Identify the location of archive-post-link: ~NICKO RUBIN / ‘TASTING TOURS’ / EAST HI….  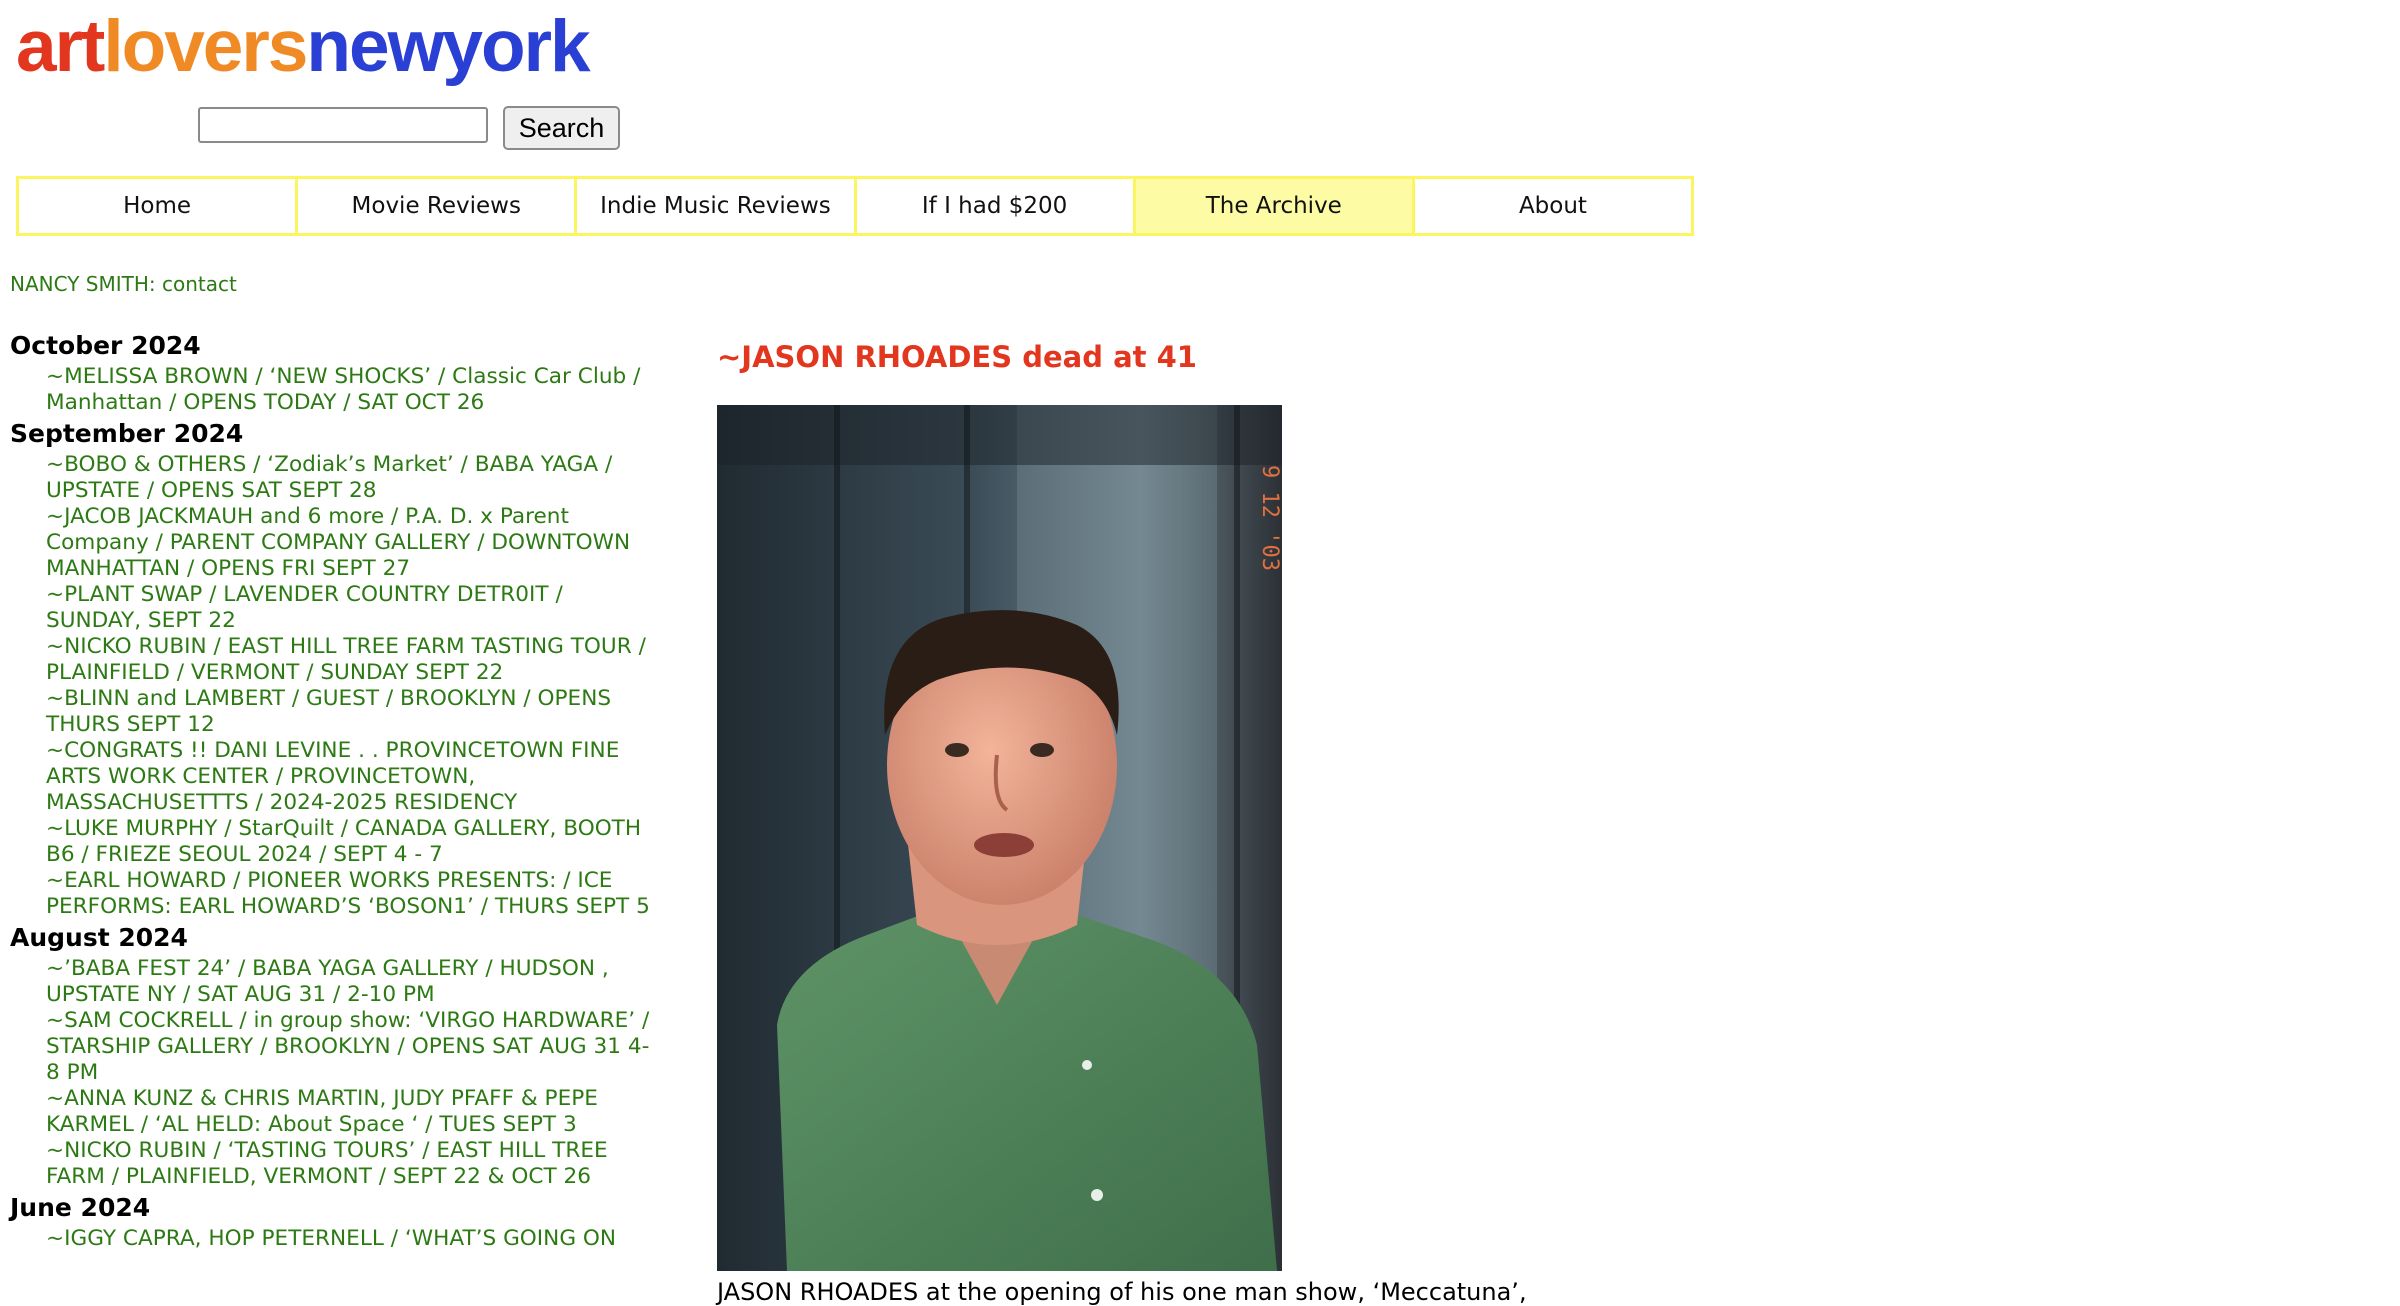
(350, 1164).